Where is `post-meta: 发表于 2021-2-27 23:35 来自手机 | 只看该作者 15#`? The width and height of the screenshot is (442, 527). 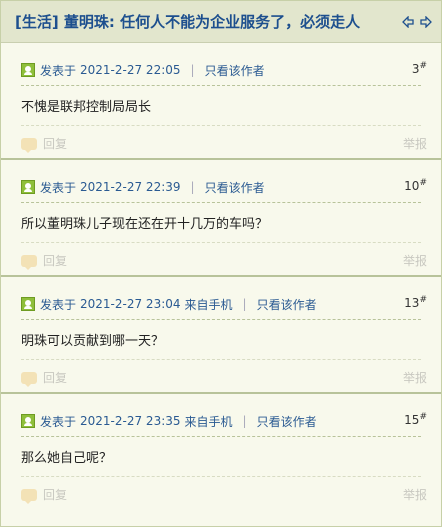 post-meta: 发表于 2021-2-27 23:35 来自手机 | 只看该作者 15# is located at coordinates (224, 421).